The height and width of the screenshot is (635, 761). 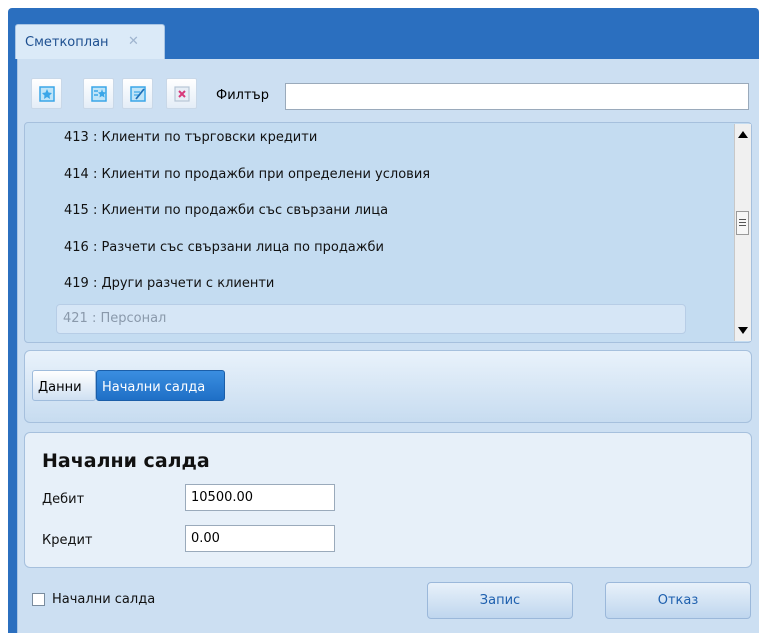 I want to click on delete-button, so click(x=181, y=93).